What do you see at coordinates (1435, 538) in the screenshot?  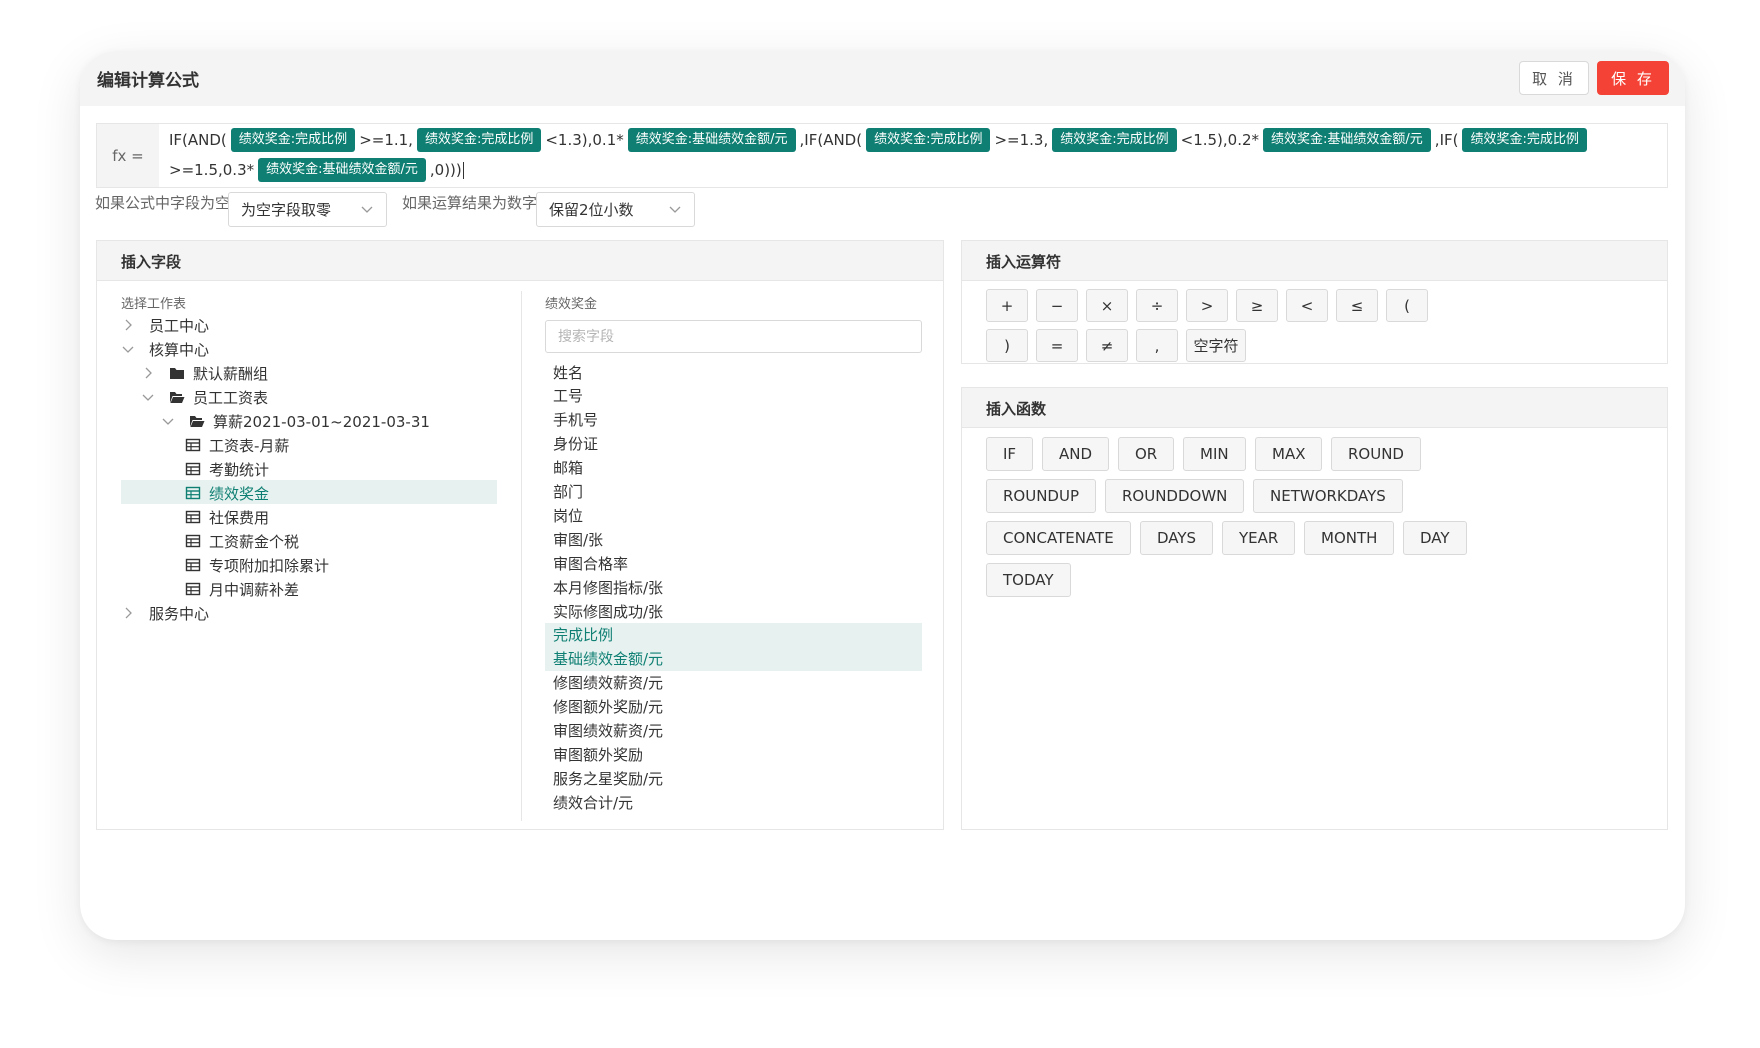 I see `function-button: DAY` at bounding box center [1435, 538].